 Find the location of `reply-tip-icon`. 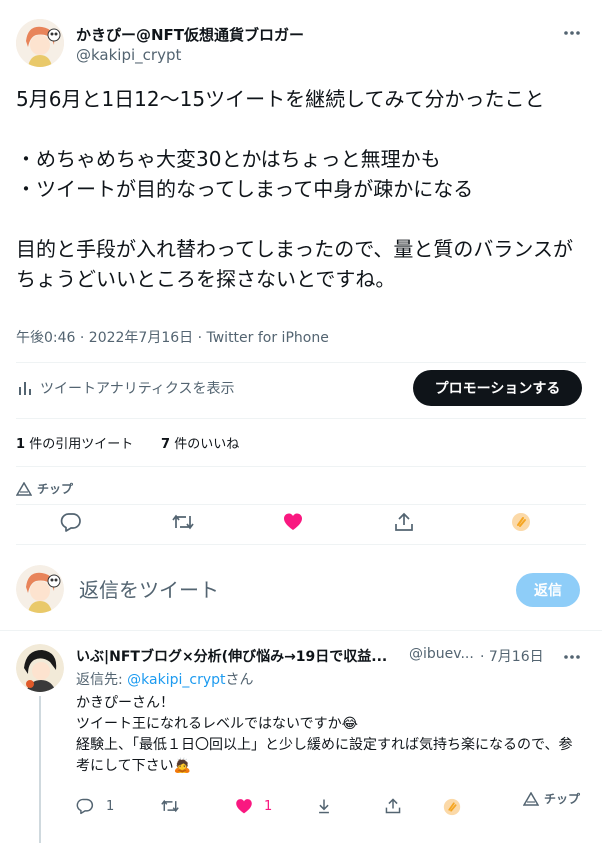

reply-tip-icon is located at coordinates (531, 798).